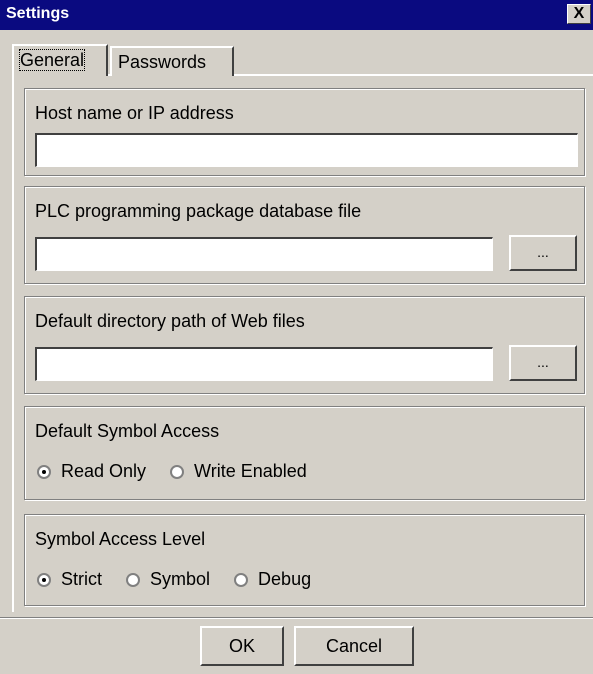 Image resolution: width=593 pixels, height=674 pixels. I want to click on bottom-separator, so click(296, 618).